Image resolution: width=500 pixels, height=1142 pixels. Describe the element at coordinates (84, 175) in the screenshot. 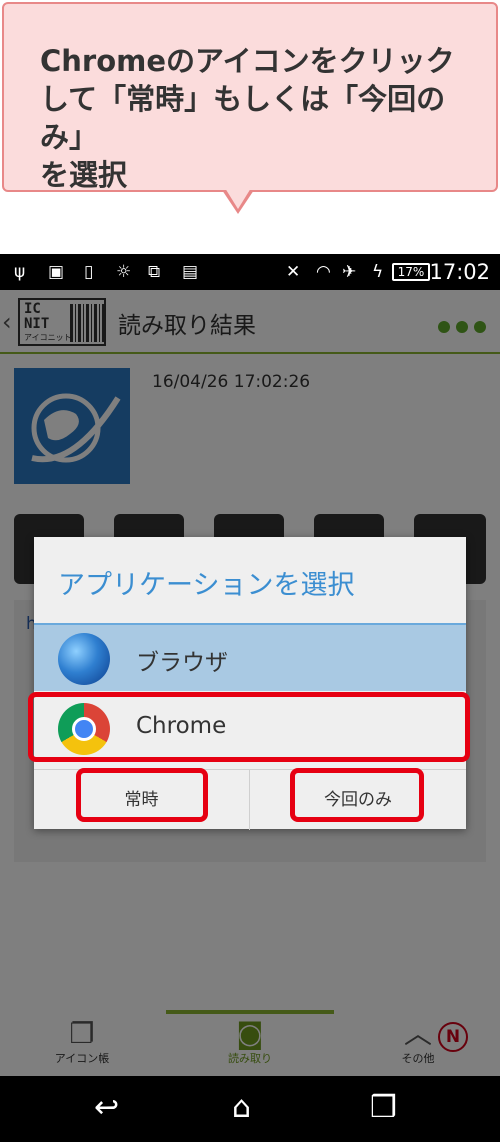

I see `callout-line-3: を選択` at that location.